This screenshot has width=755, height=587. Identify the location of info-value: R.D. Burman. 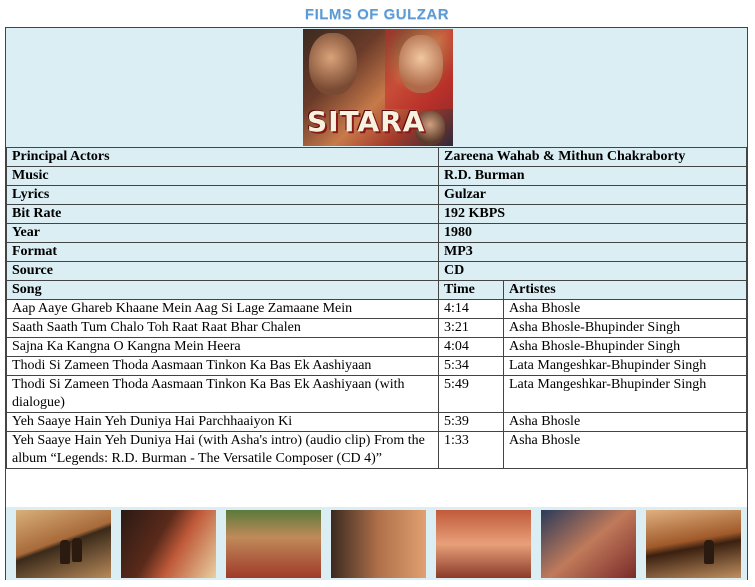
(592, 176).